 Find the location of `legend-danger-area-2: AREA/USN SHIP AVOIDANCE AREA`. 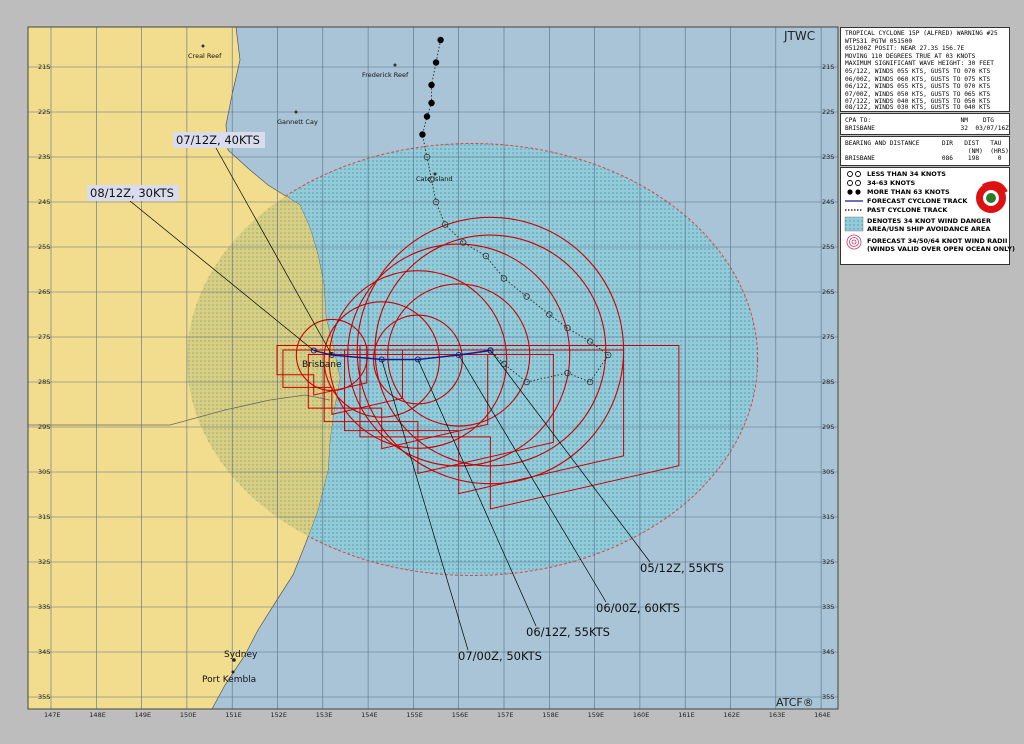

legend-danger-area-2: AREA/USN SHIP AVOIDANCE AREA is located at coordinates (929, 229).